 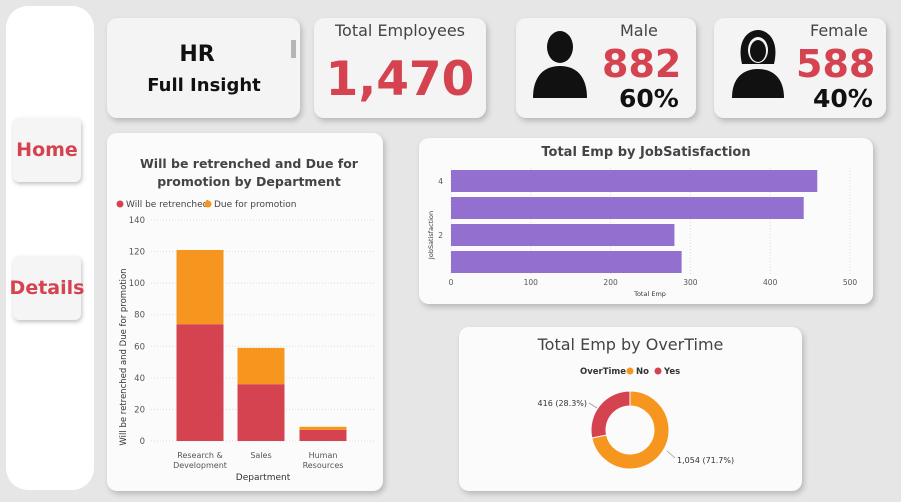 I want to click on donut-label-yes: 416 (28.3%), so click(x=562, y=403).